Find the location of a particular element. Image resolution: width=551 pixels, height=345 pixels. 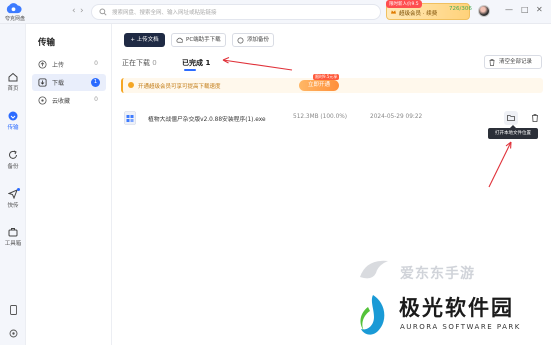

exe-file-icon is located at coordinates (130, 118).